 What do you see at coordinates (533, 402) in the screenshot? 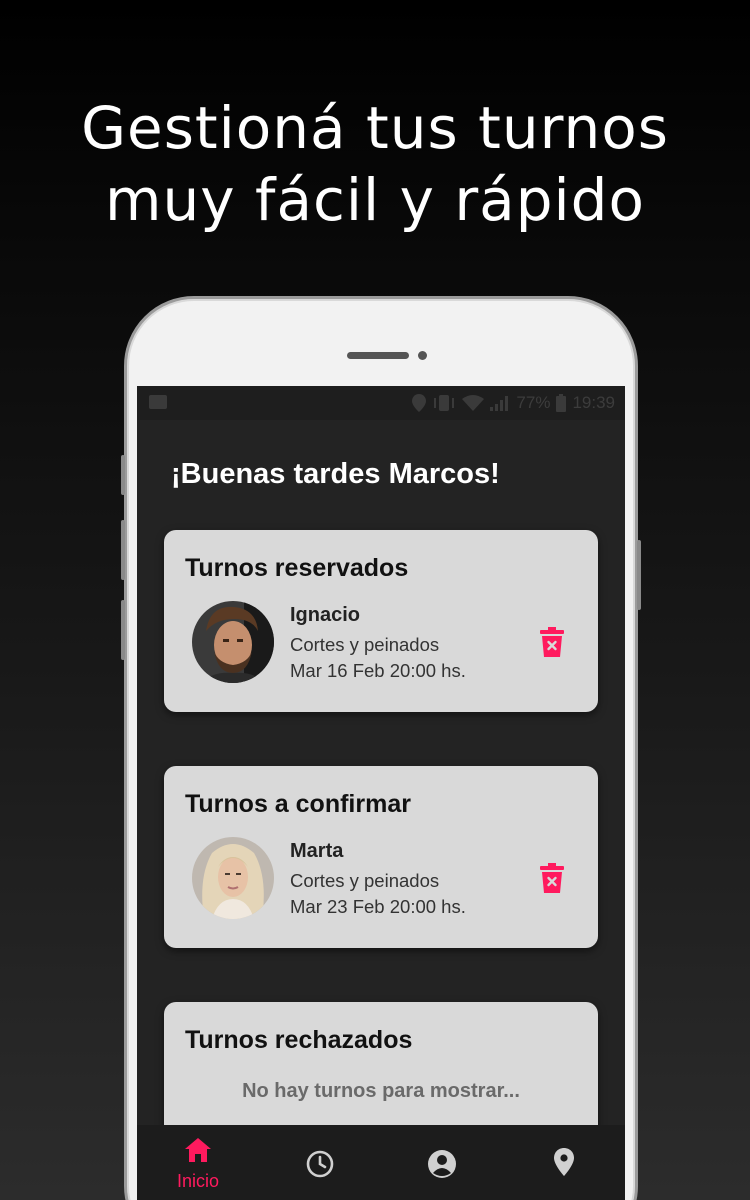
I see `battery-percent: 77%` at bounding box center [533, 402].